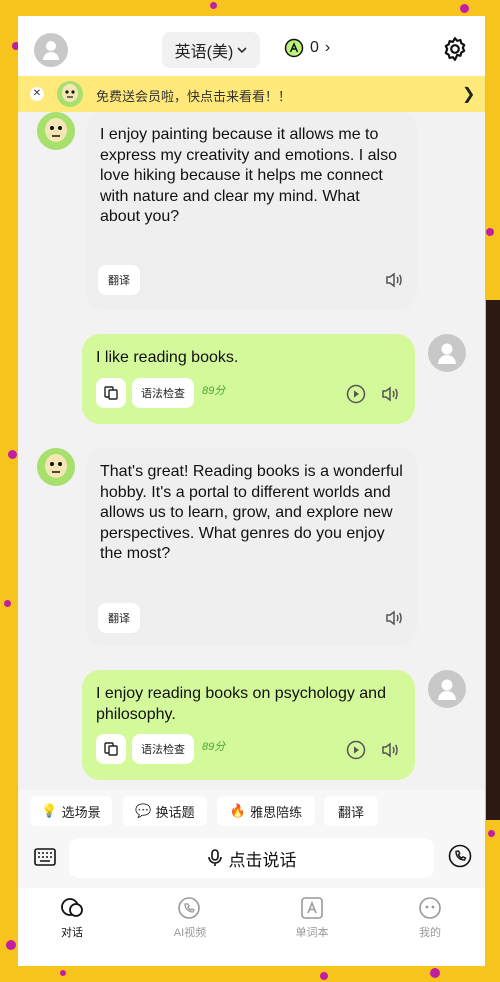 The width and height of the screenshot is (500, 982). I want to click on quick-actions-bar: 💡 选场景 💬 换话题 🔥 雅思陪练 翻译, so click(251, 812).